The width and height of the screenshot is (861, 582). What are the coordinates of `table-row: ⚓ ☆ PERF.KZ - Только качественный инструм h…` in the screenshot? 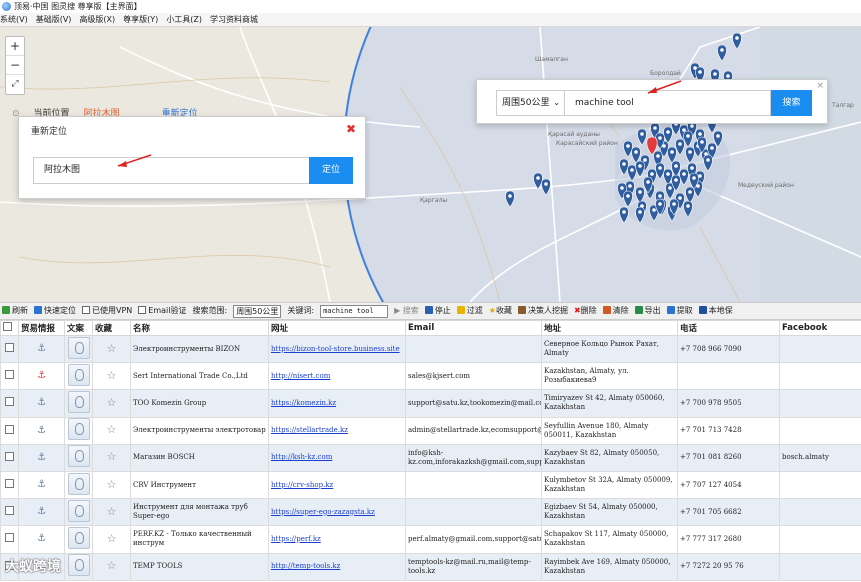 It's located at (430, 539).